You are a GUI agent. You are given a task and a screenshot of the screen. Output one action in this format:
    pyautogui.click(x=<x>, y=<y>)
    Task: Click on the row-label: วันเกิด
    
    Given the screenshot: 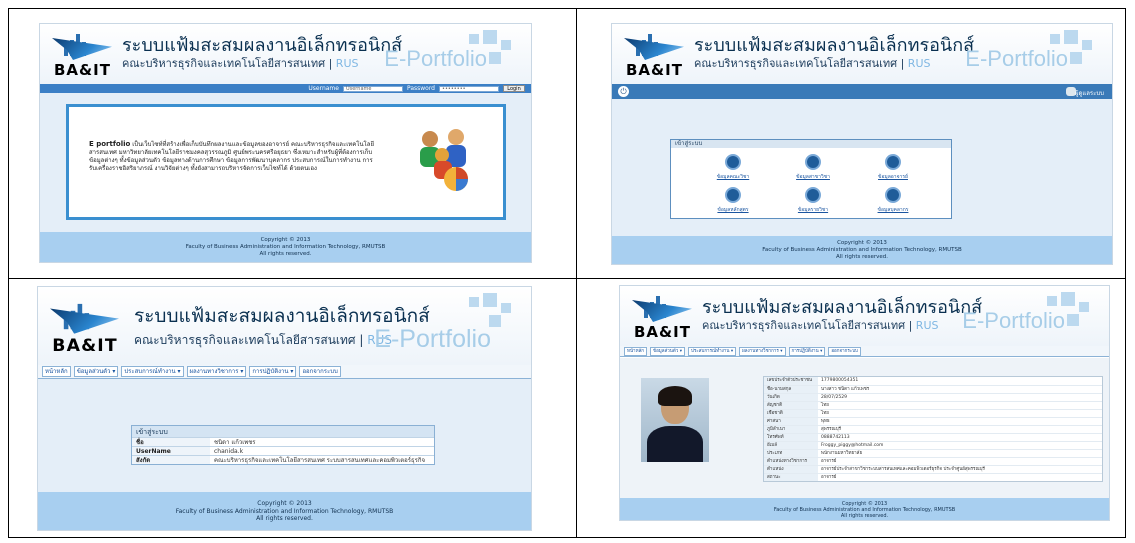 What is the action you would take?
    pyautogui.click(x=791, y=397)
    